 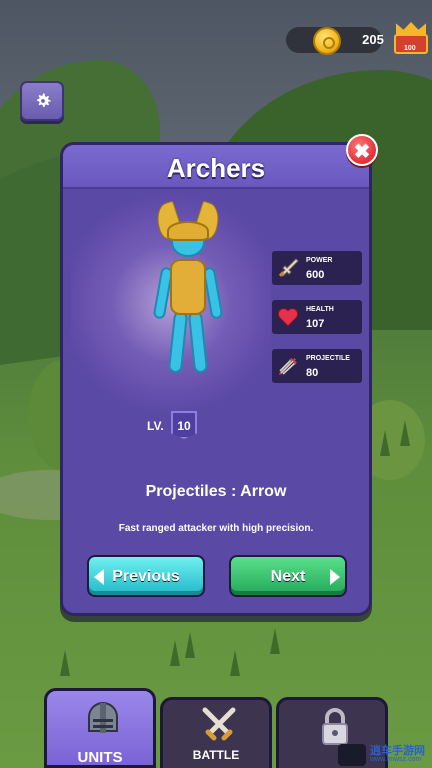 What do you see at coordinates (315, 324) in the screenshot?
I see `stat-value: 107` at bounding box center [315, 324].